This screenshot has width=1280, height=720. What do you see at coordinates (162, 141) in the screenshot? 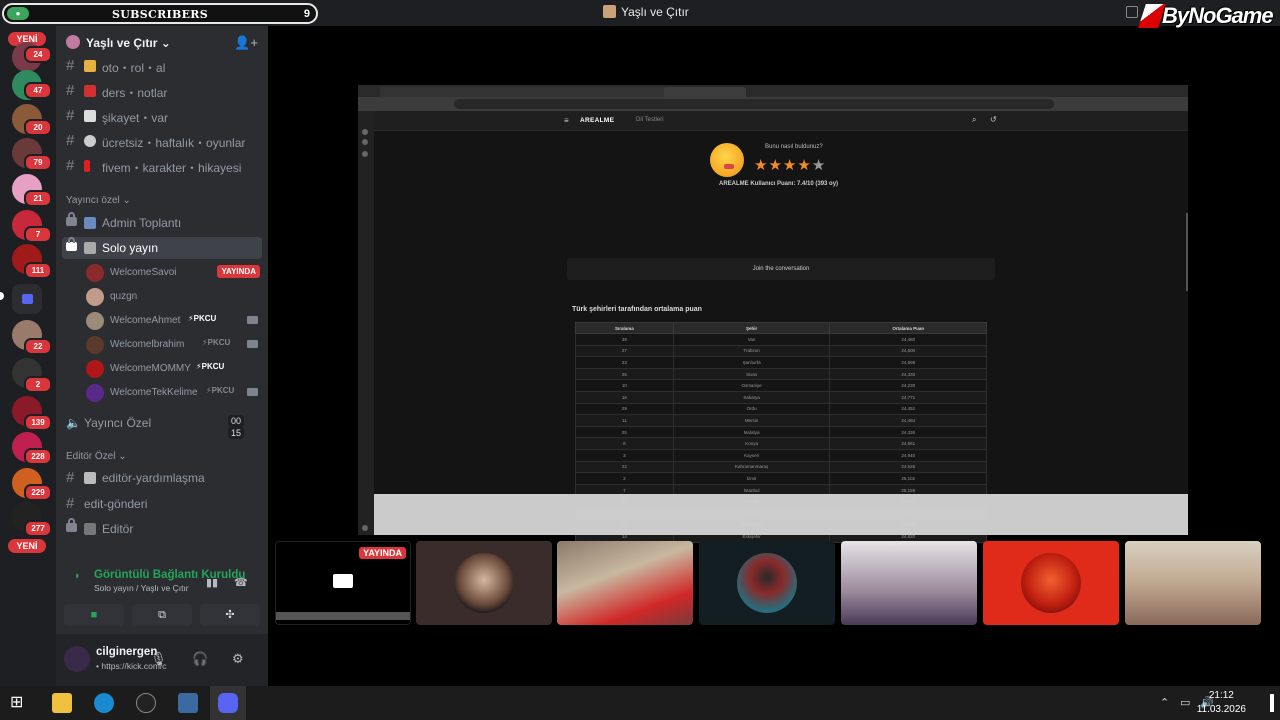
I see `channel-ucretsiz-oyunlar: # ücretsiz・haftalık・oyunlar` at bounding box center [162, 141].